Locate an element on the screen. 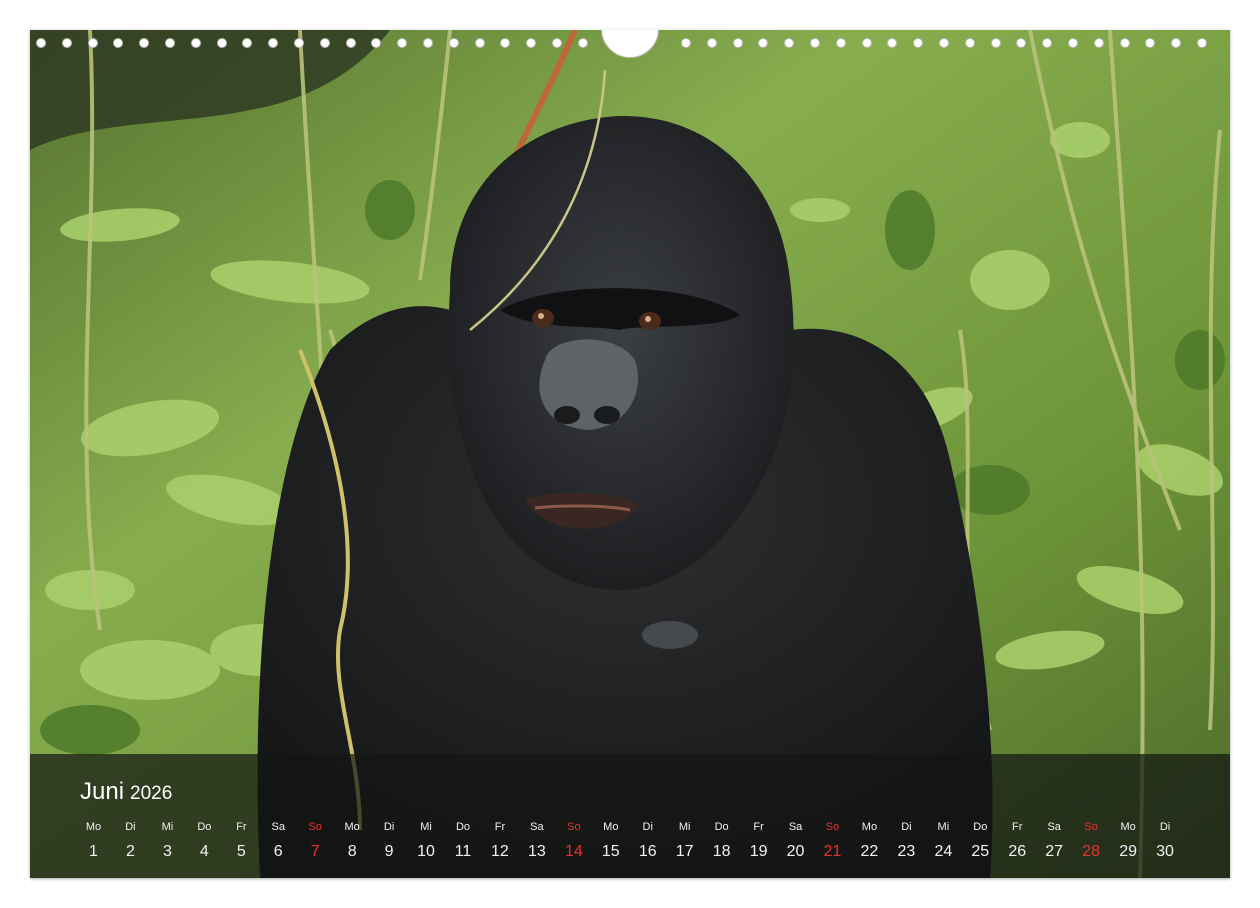  day-number: 21 is located at coordinates (832, 851).